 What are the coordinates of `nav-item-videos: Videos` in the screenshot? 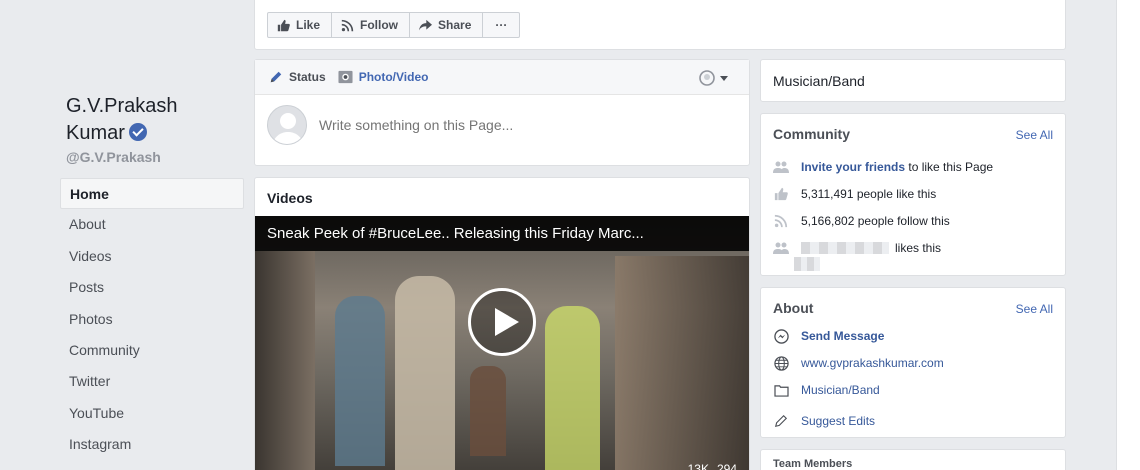 It's located at (152, 256).